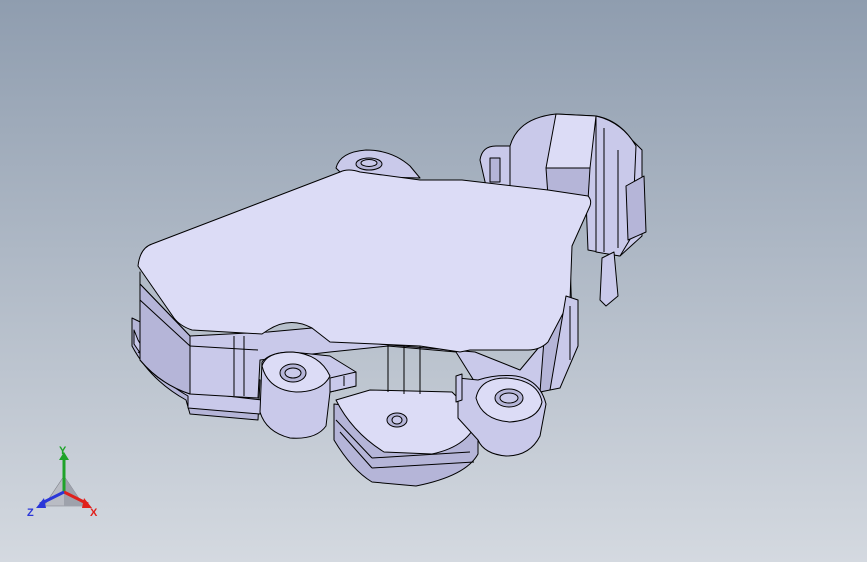 Image resolution: width=867 pixels, height=562 pixels. Describe the element at coordinates (94, 513) in the screenshot. I see `x-axis-label: X` at that location.